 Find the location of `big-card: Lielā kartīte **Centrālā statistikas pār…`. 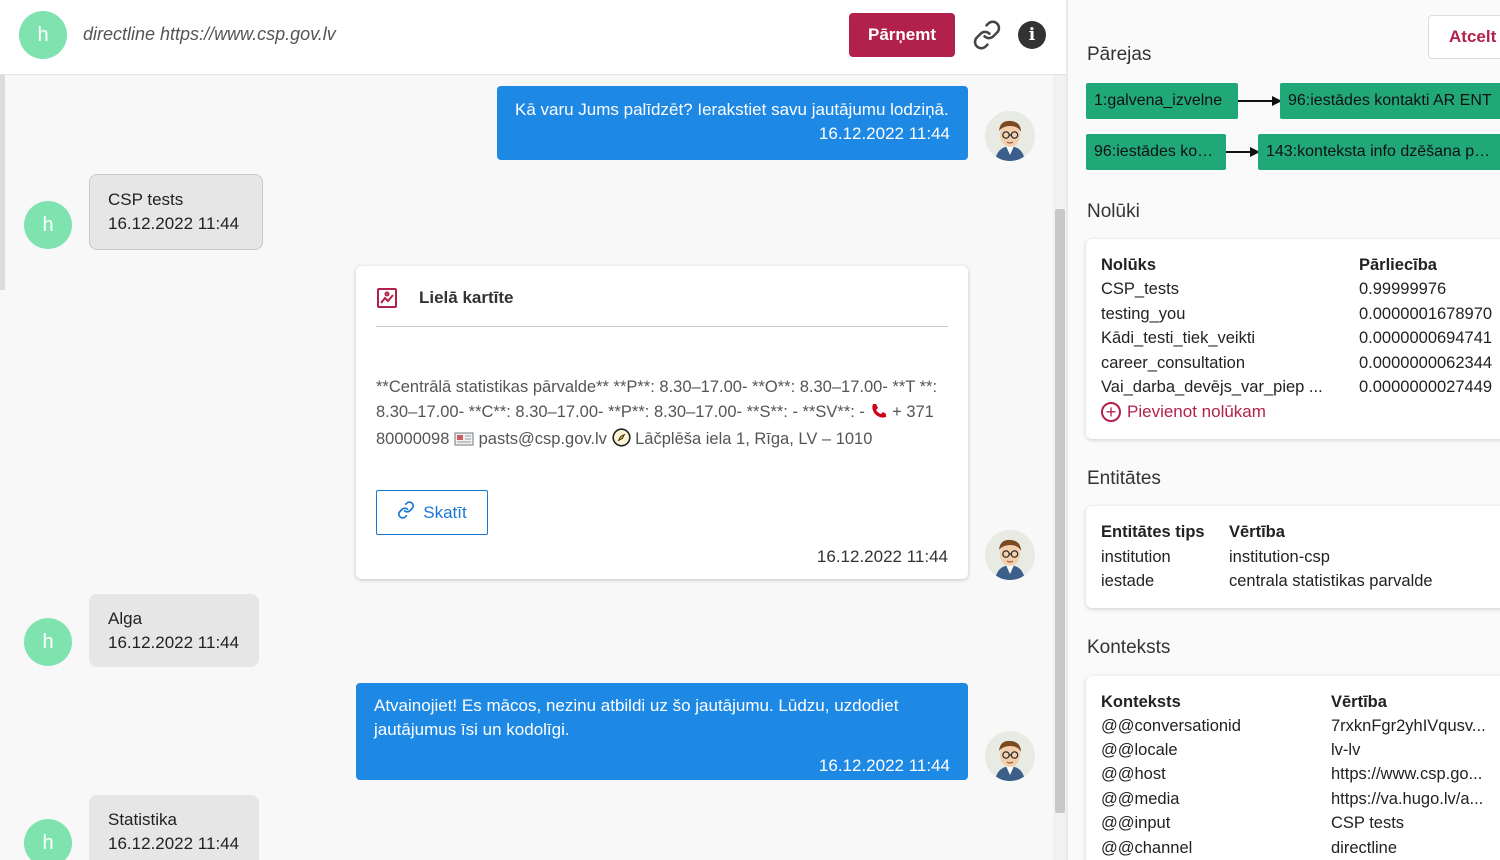

big-card: Lielā kartīte **Centrālā statistikas pār… is located at coordinates (662, 422).